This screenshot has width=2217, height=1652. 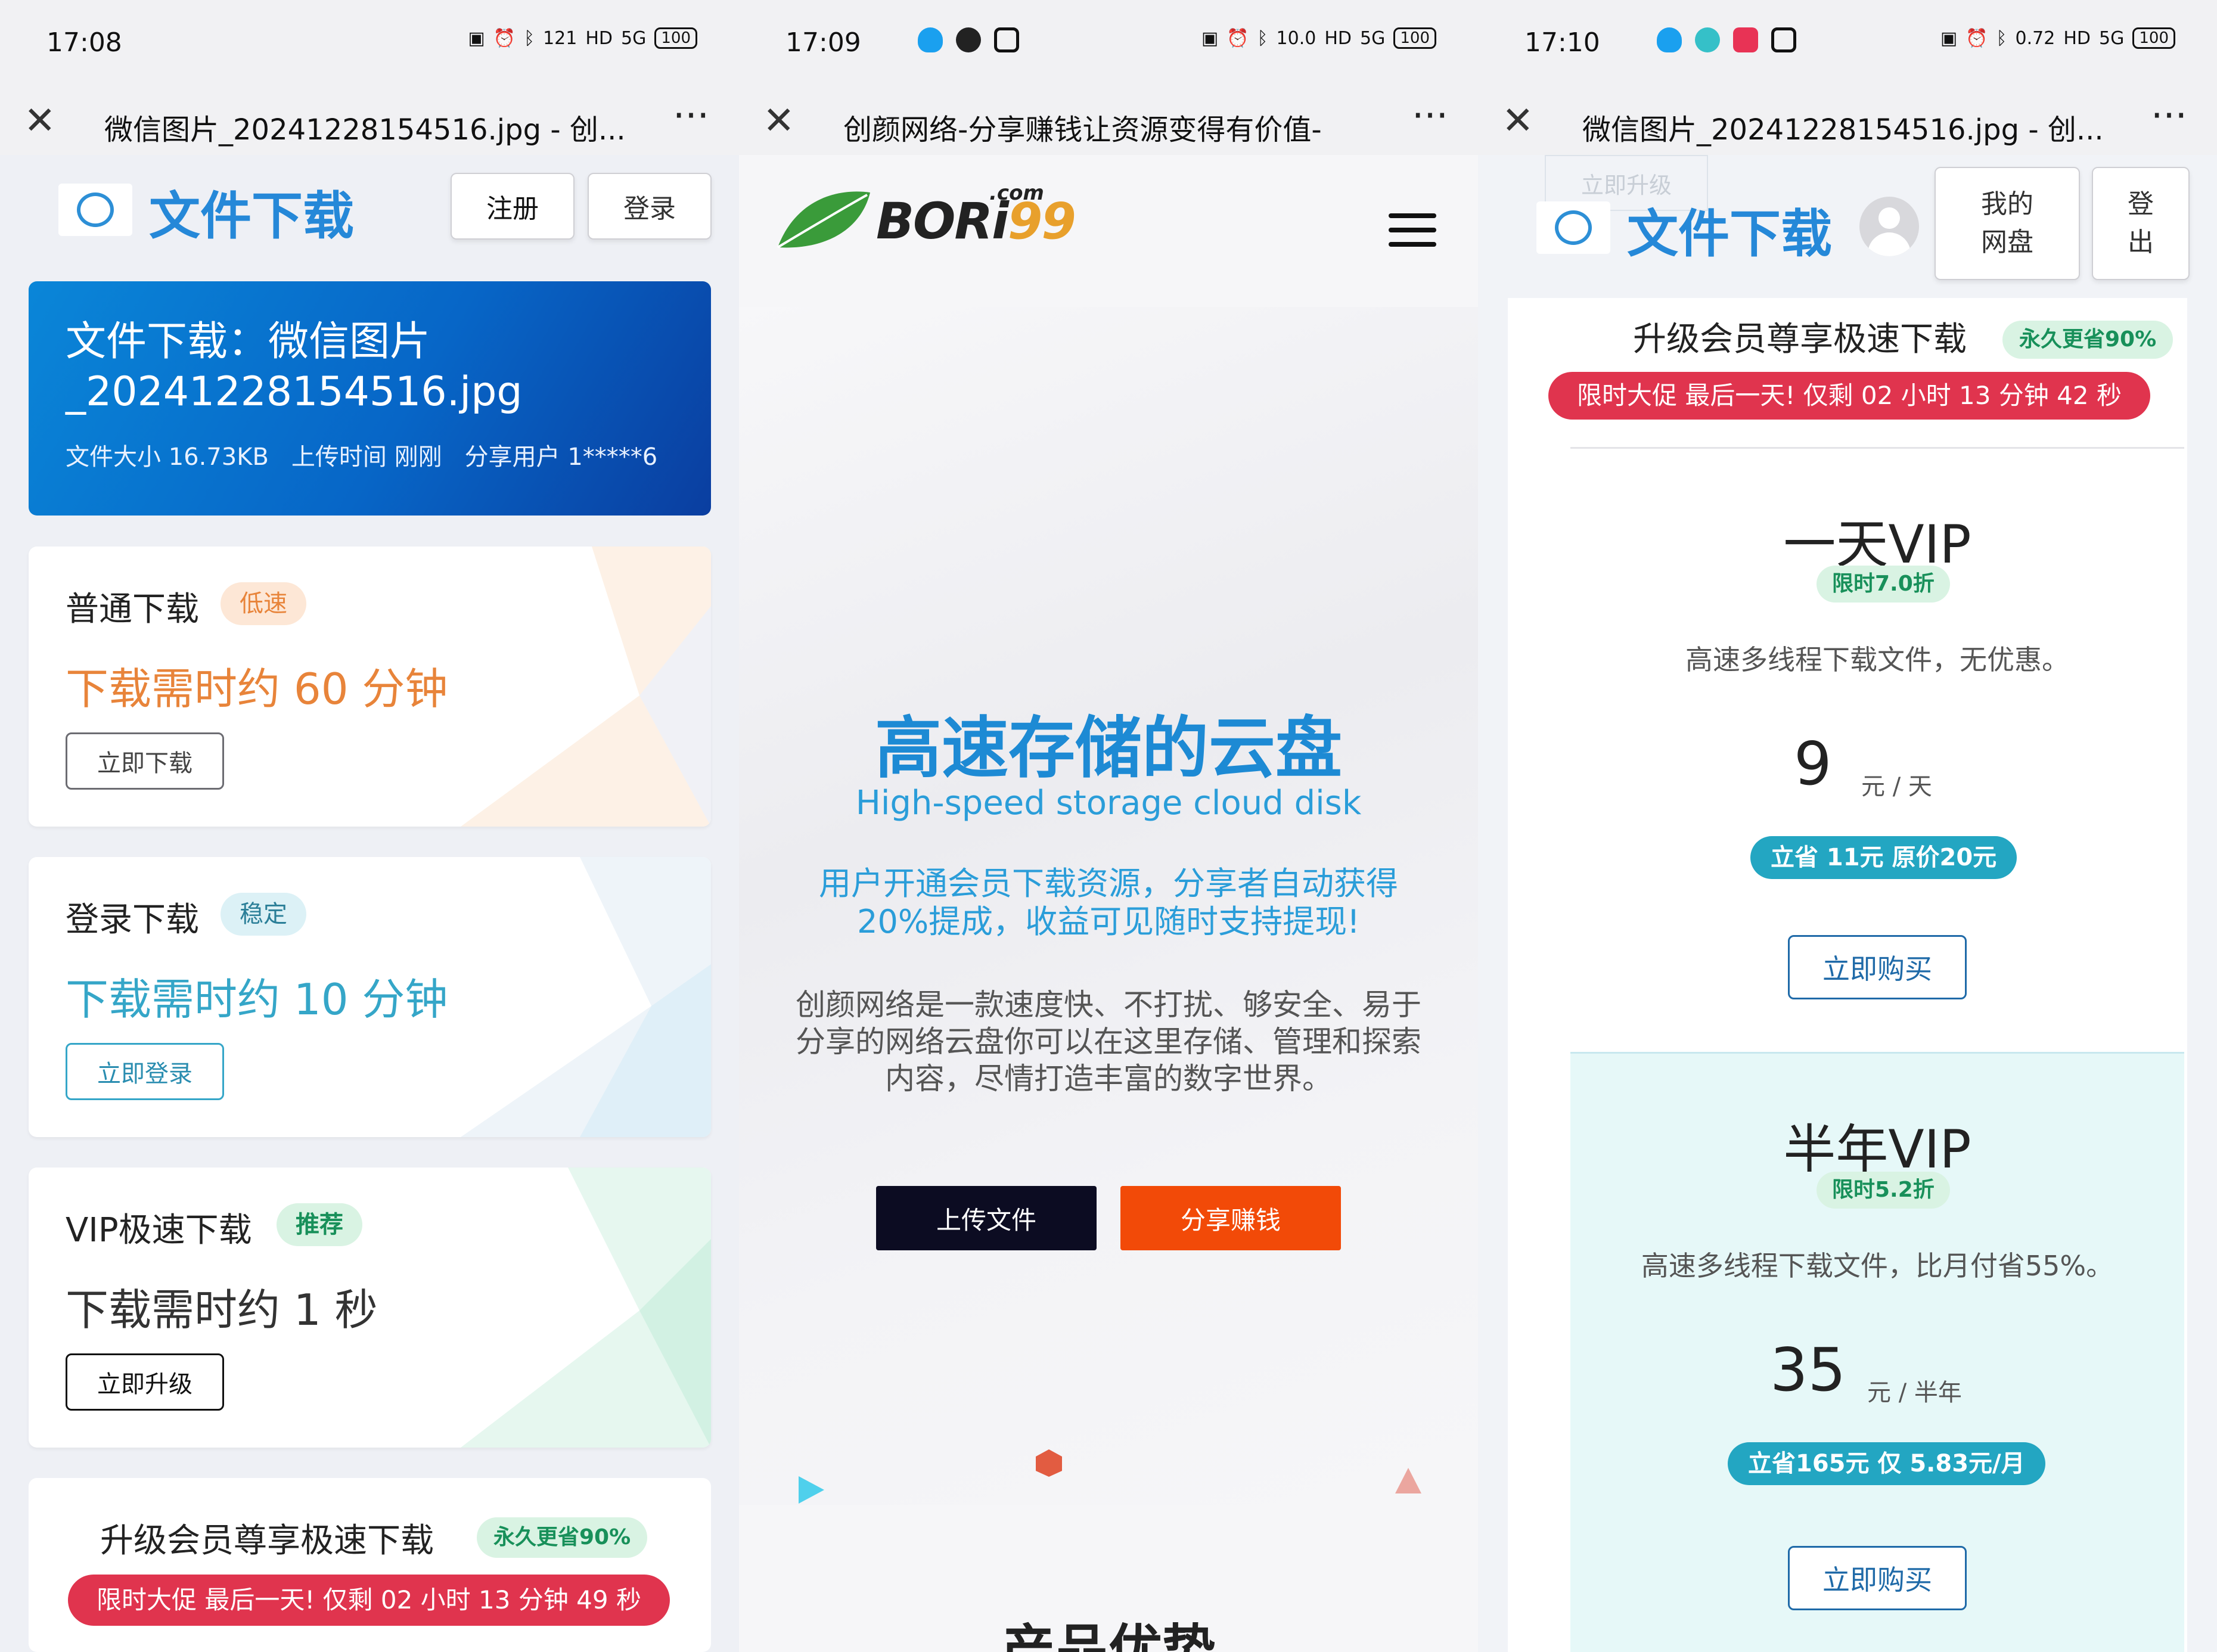 I want to click on vip-download-card: VIP极速下载 推荐 下载需时约 1 秒 立即升级, so click(x=370, y=1307).